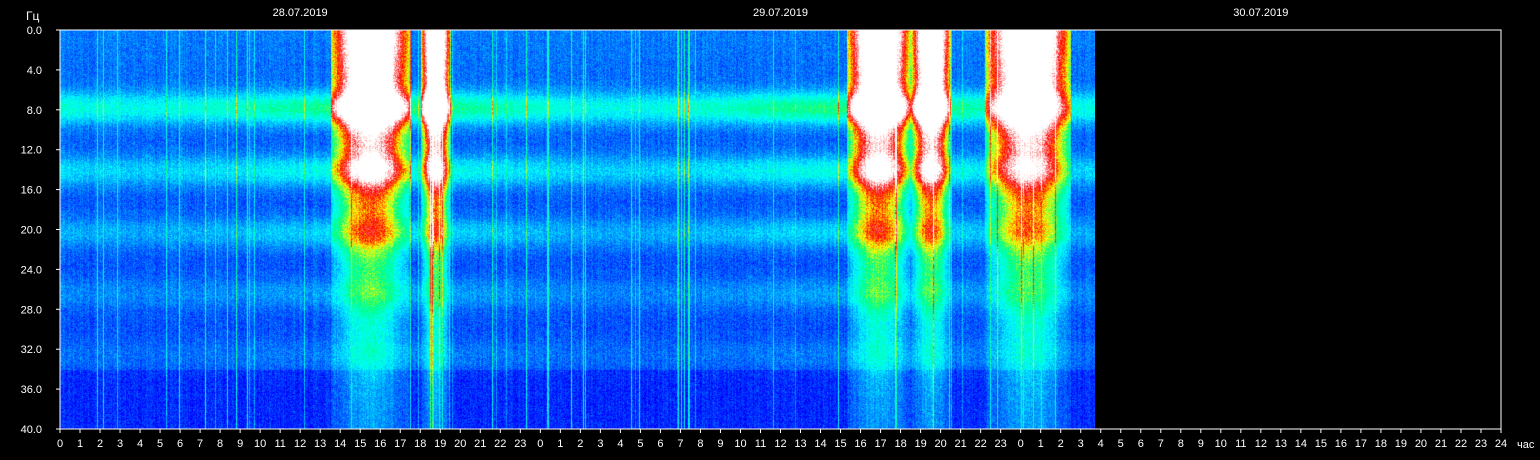 The width and height of the screenshot is (1540, 460). Describe the element at coordinates (31, 430) in the screenshot. I see `y-tick-label: 40.0` at that location.